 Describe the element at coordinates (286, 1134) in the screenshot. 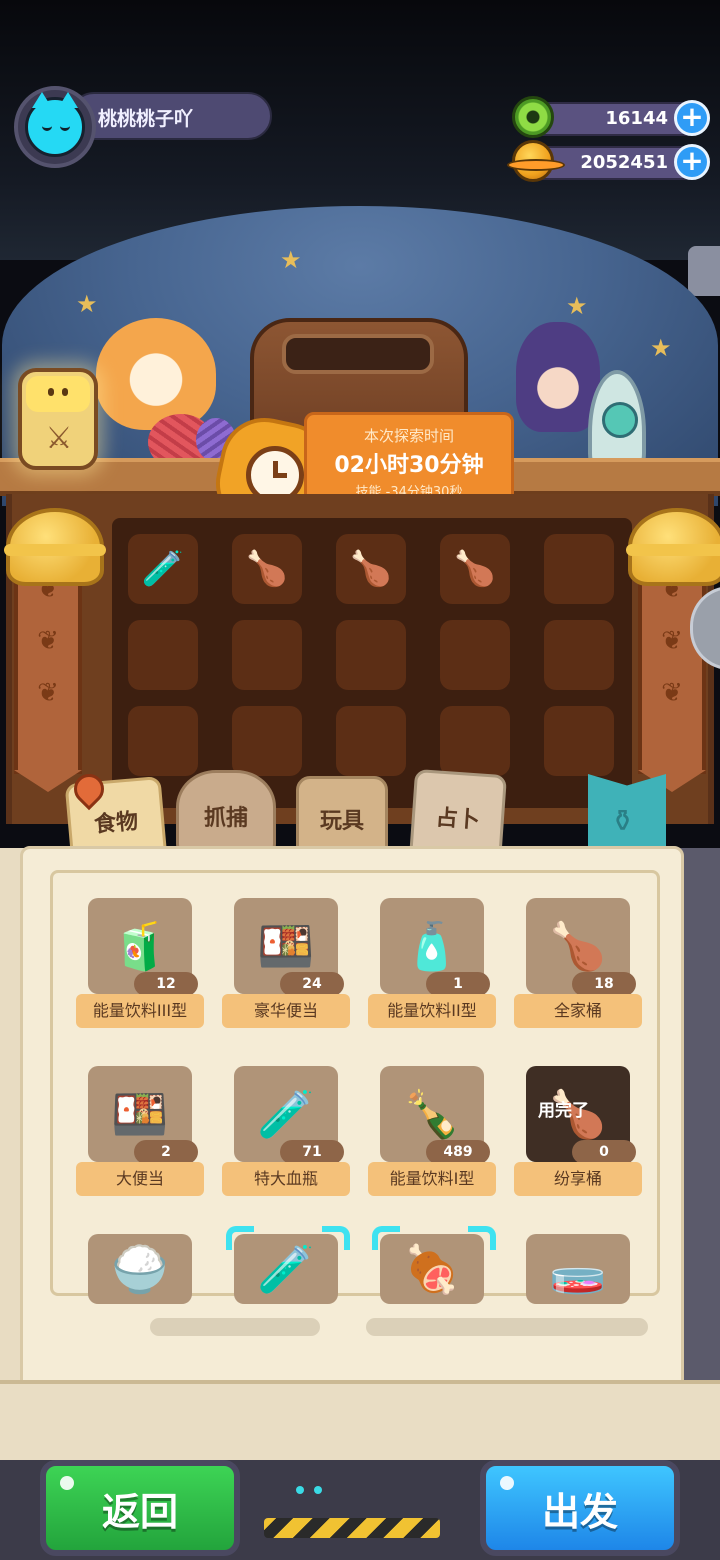

I see `food-item-card: 🧪 71 特大血瓶` at that location.